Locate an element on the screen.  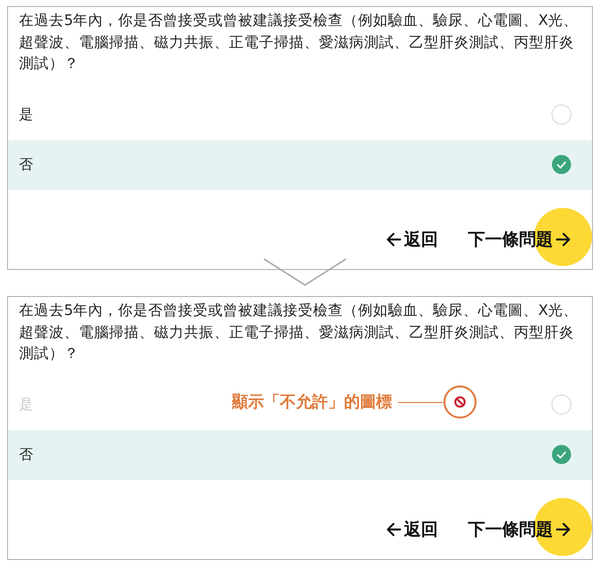
annotation-text: 顯示「不允許」的圖標 is located at coordinates (312, 402).